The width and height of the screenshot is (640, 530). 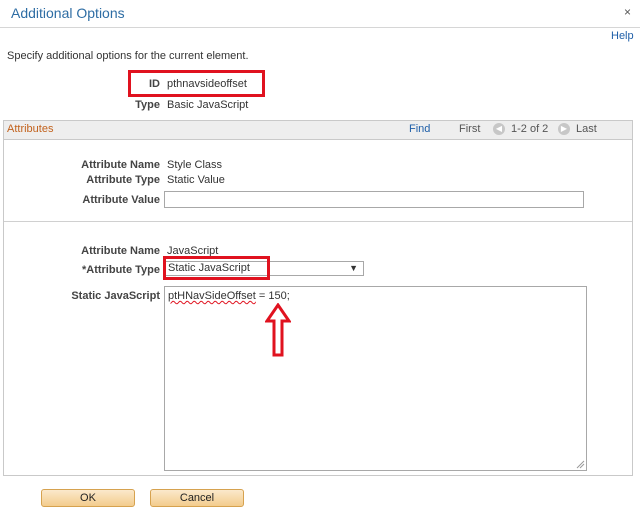 I want to click on annotation-up-arrow-icon, so click(x=278, y=330).